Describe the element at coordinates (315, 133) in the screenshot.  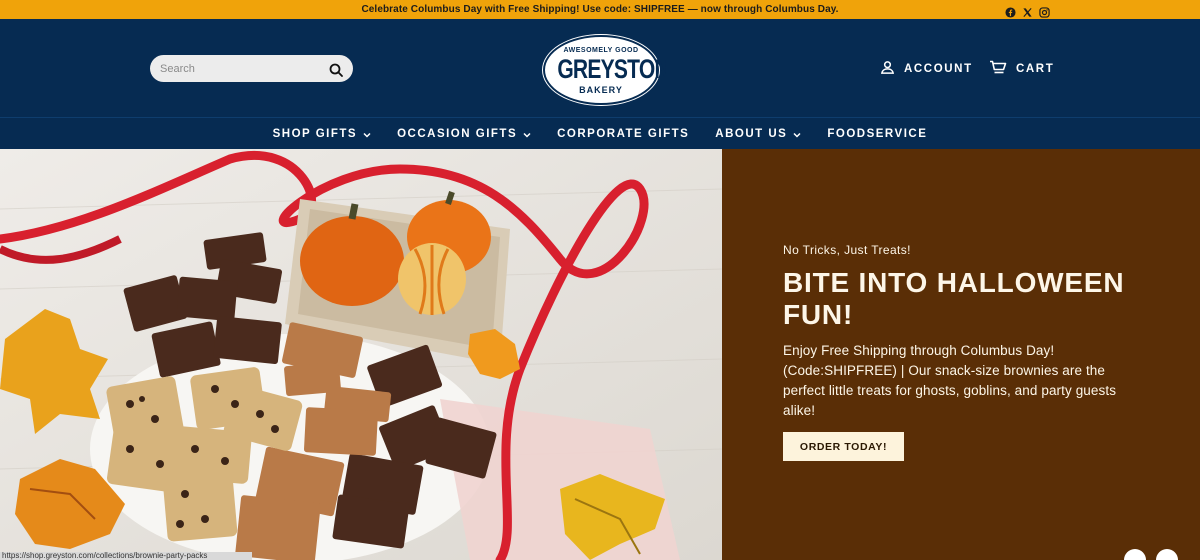
I see `nav-label: SHOP GIFTS` at that location.